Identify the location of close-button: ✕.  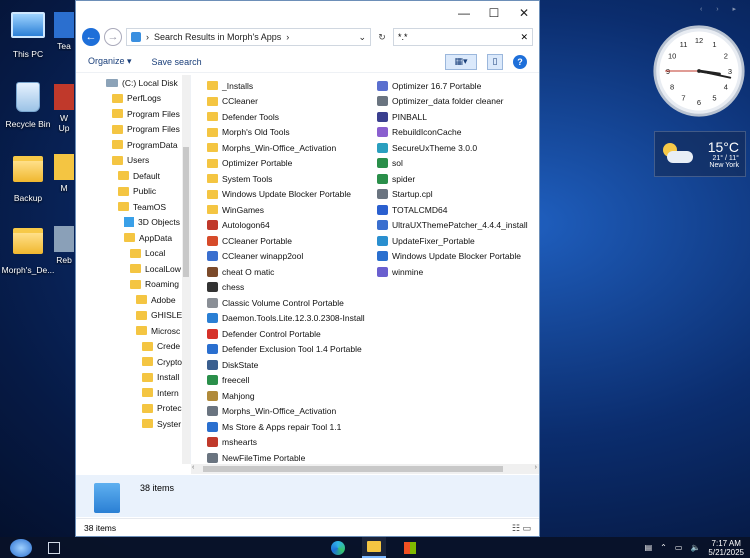
(524, 13).